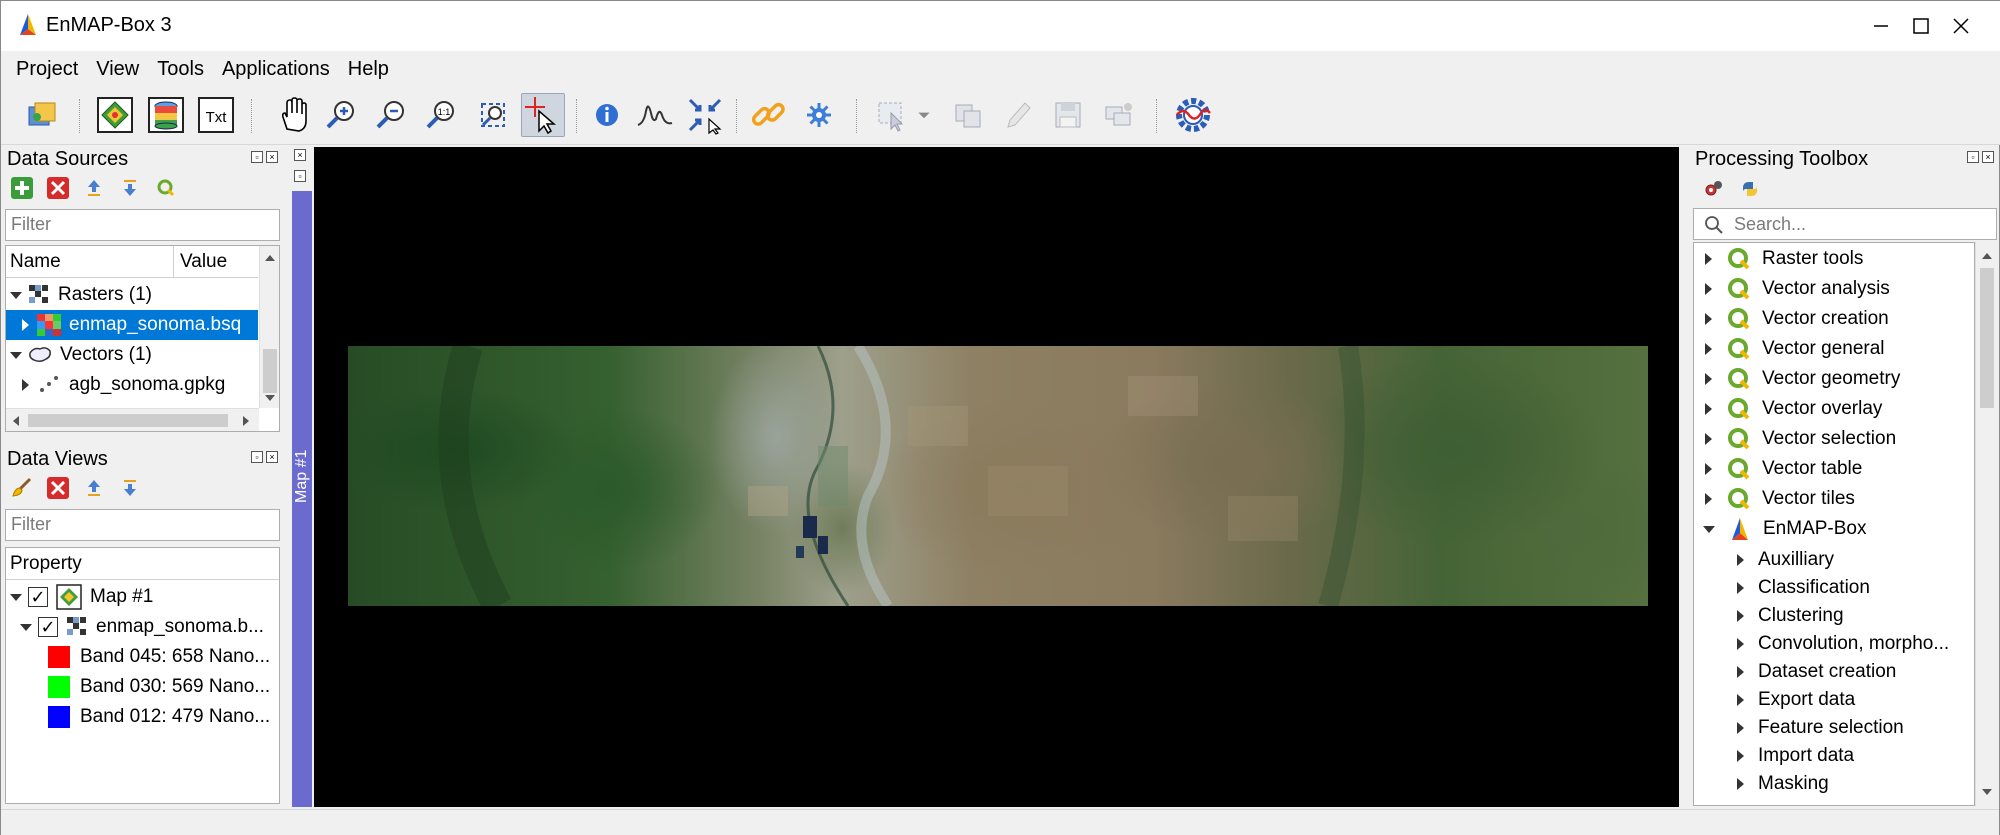 The width and height of the screenshot is (2000, 835). What do you see at coordinates (216, 262) in the screenshot?
I see `column-header-value: Value` at bounding box center [216, 262].